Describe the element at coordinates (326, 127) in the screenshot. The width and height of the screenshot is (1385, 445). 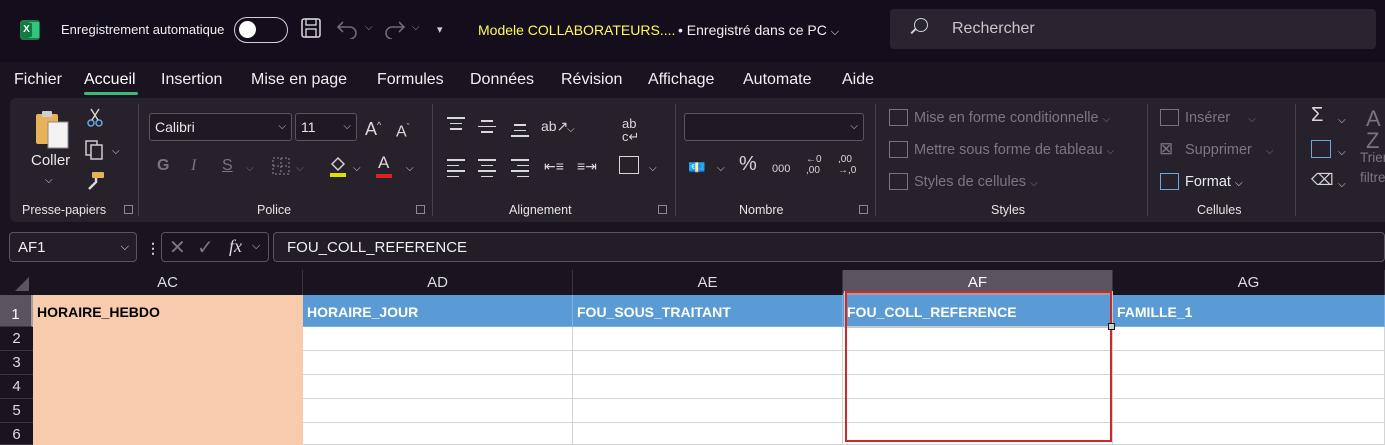
I see `font-size-select: 11 ⌵` at that location.